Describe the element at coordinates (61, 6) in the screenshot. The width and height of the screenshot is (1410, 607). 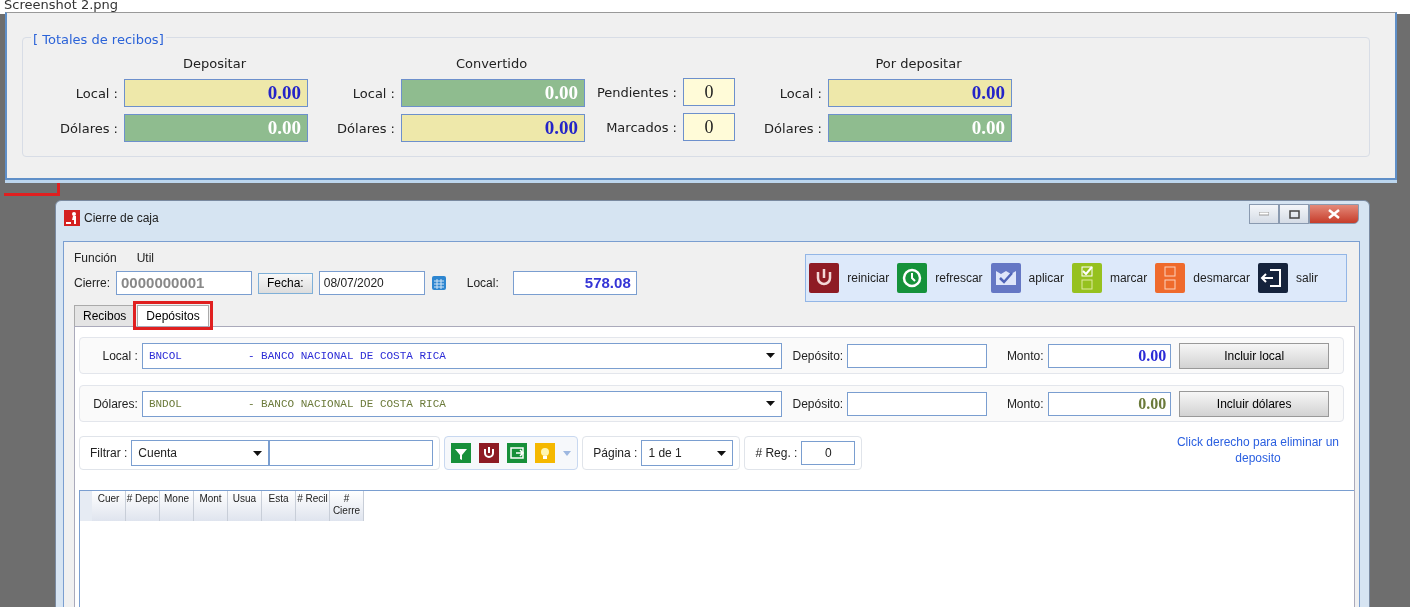
I see `file-caption: Screenshot 2.png` at that location.